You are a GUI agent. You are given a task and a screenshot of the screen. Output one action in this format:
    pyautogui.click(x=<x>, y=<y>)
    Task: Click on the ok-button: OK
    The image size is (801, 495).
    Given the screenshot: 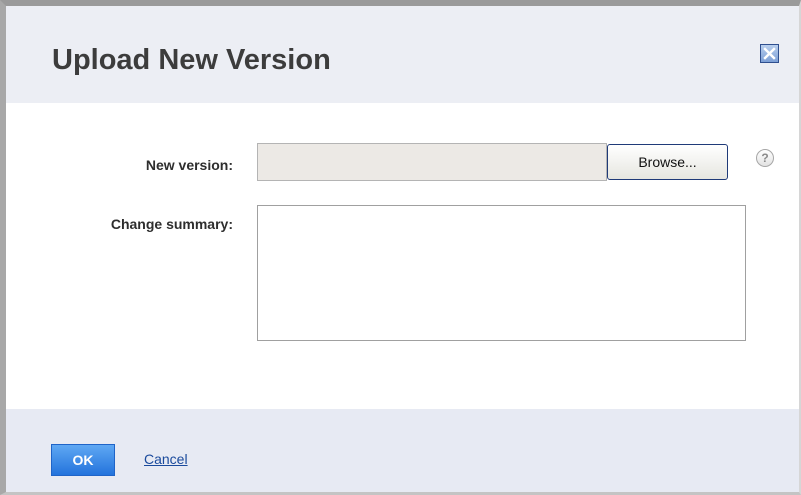 What is the action you would take?
    pyautogui.click(x=83, y=460)
    